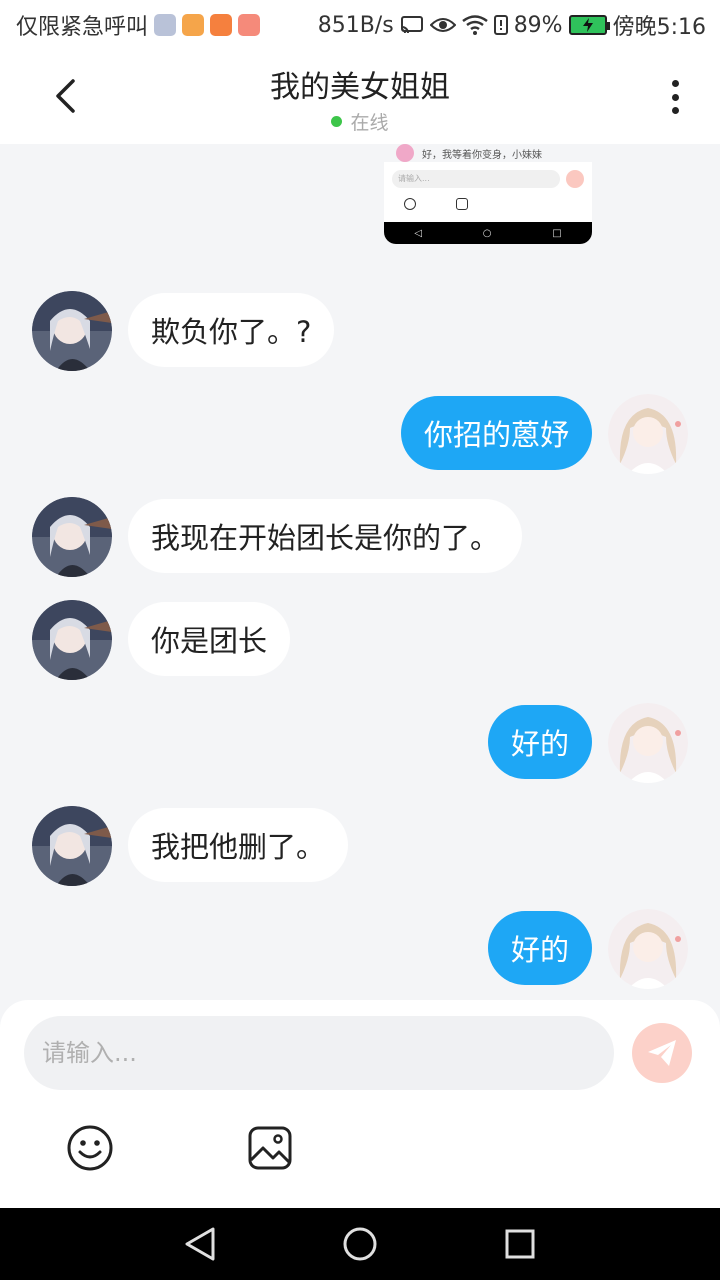 The image size is (720, 1280). I want to click on online-dot, so click(337, 121).